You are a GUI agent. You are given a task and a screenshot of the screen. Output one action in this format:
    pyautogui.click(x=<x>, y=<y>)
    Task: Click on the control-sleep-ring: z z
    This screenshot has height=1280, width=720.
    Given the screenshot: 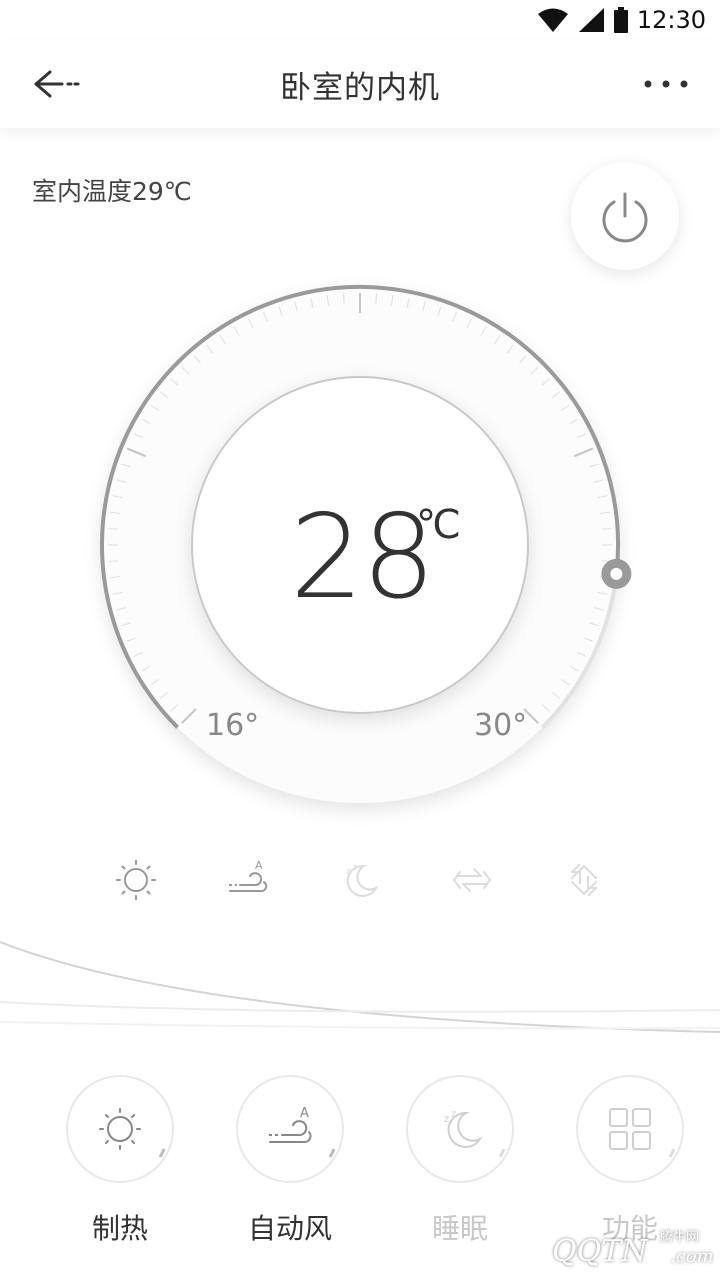 What is the action you would take?
    pyautogui.click(x=460, y=1129)
    